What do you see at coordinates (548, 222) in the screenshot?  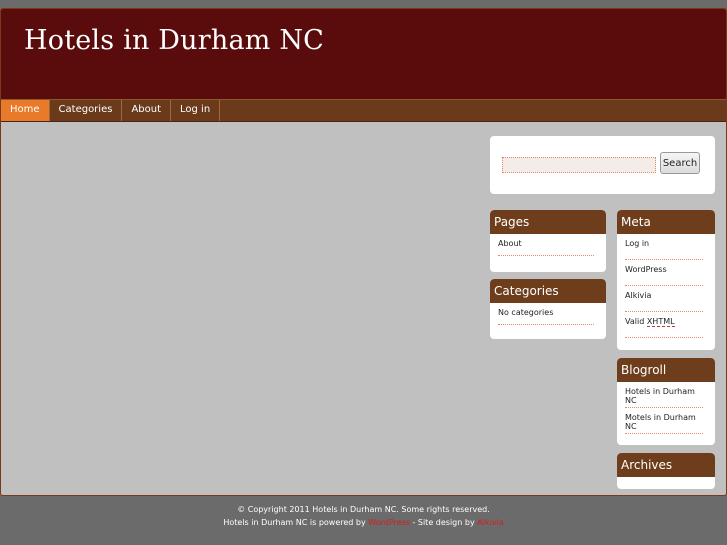 I see `pages-widget-title: Pages` at bounding box center [548, 222].